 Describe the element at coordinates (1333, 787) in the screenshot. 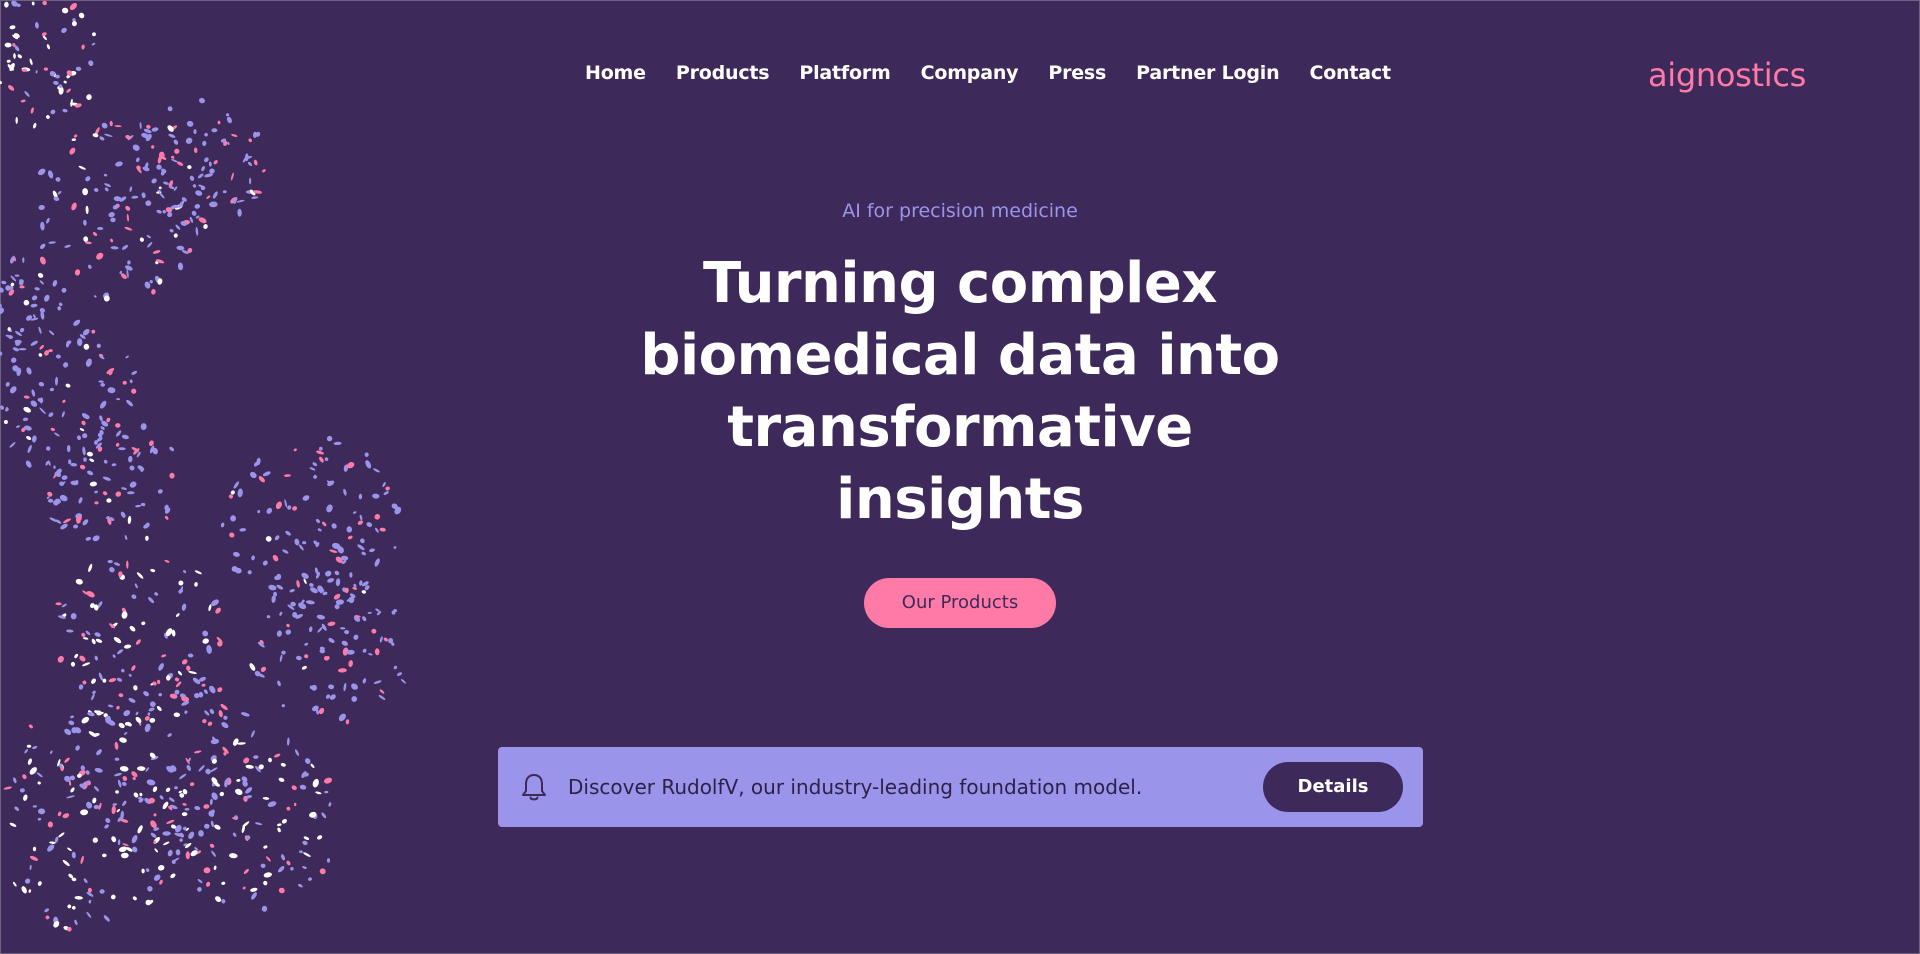

I see `details-button: Details` at that location.